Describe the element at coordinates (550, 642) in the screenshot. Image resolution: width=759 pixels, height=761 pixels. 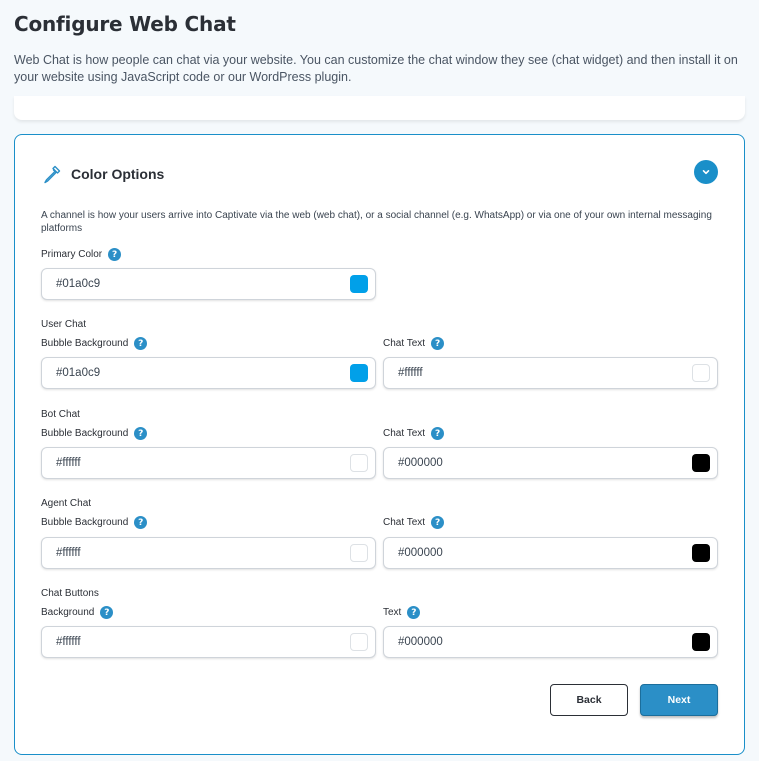
I see `buttons-text-input: #000000` at that location.